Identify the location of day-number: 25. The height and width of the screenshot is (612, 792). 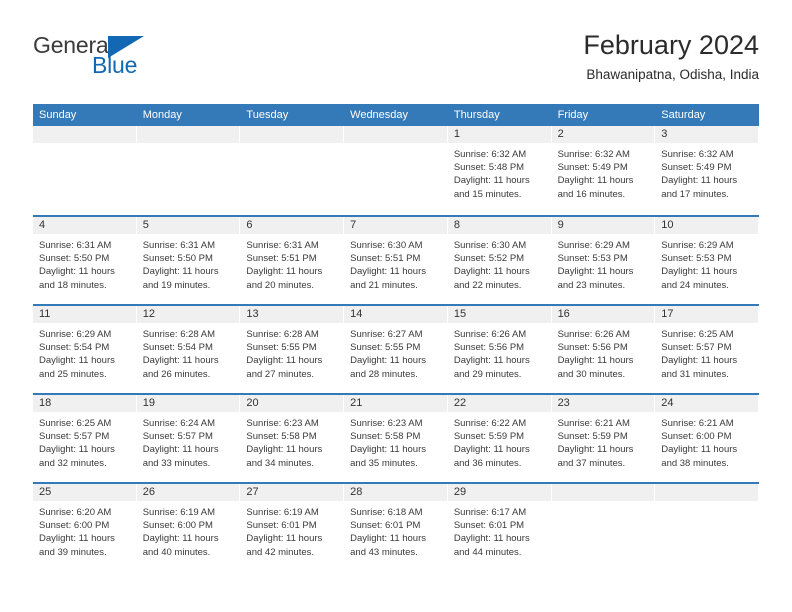
(84, 492).